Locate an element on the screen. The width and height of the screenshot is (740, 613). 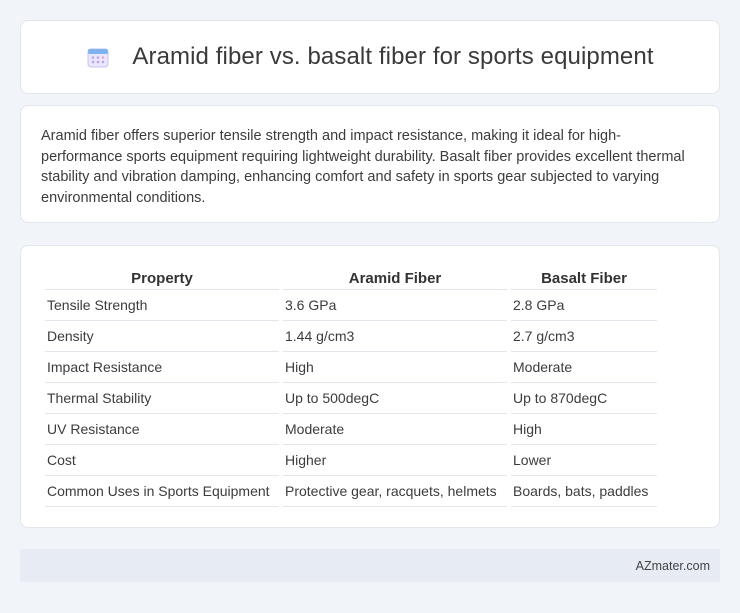
table-cell: 3.6 GPa is located at coordinates (395, 305).